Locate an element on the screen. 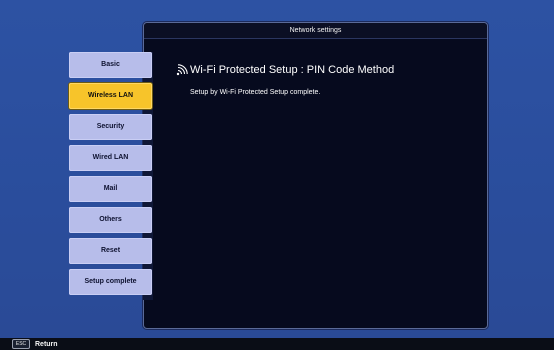 This screenshot has height=350, width=554. sidebar-item-basic: Basic is located at coordinates (110, 65).